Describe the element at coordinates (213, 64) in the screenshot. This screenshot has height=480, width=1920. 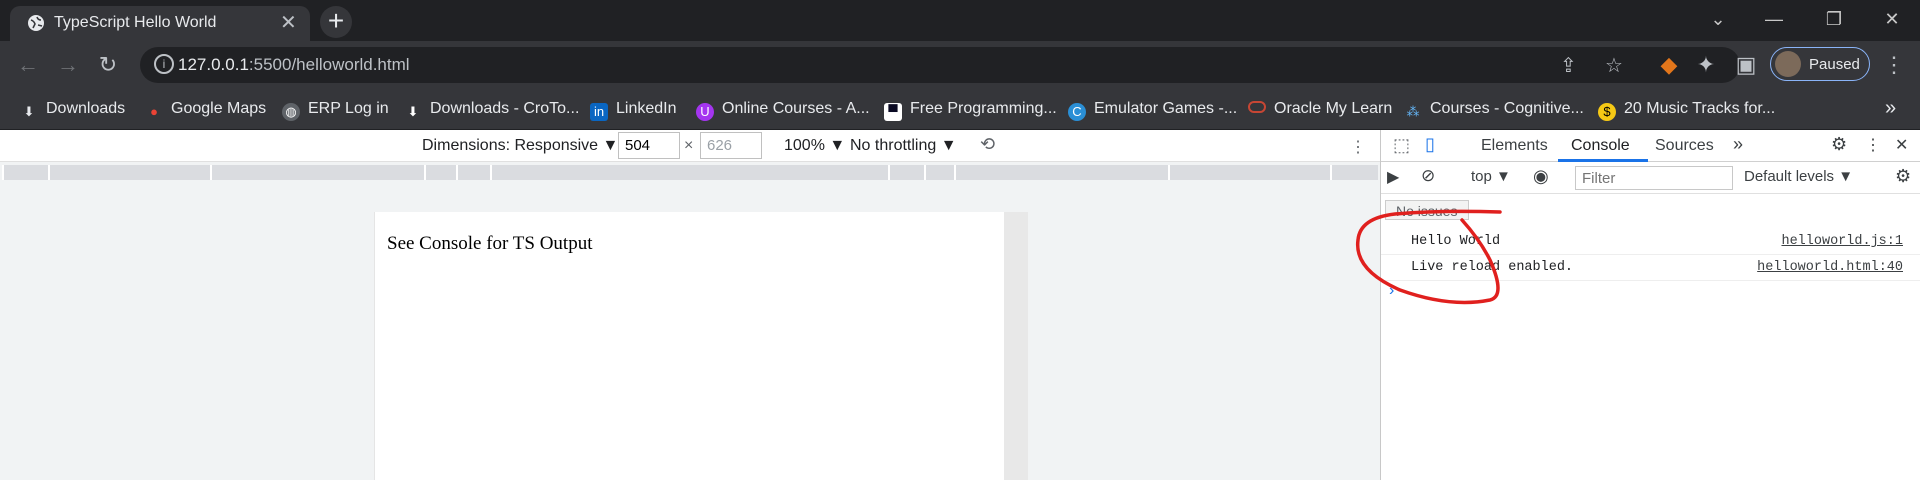
I see `url-host: 127.0.0.1` at that location.